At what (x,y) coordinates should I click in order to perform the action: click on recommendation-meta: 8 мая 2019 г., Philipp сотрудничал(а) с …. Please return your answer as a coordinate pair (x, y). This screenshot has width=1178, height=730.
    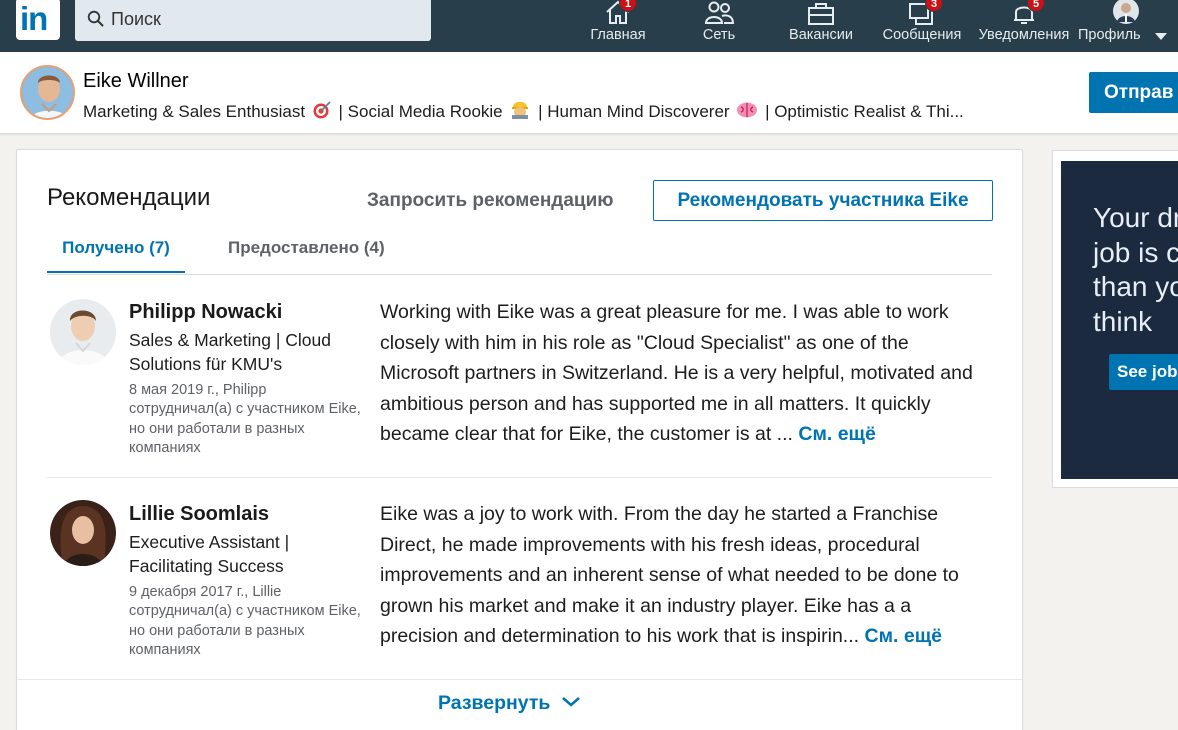
    Looking at the image, I should click on (245, 419).